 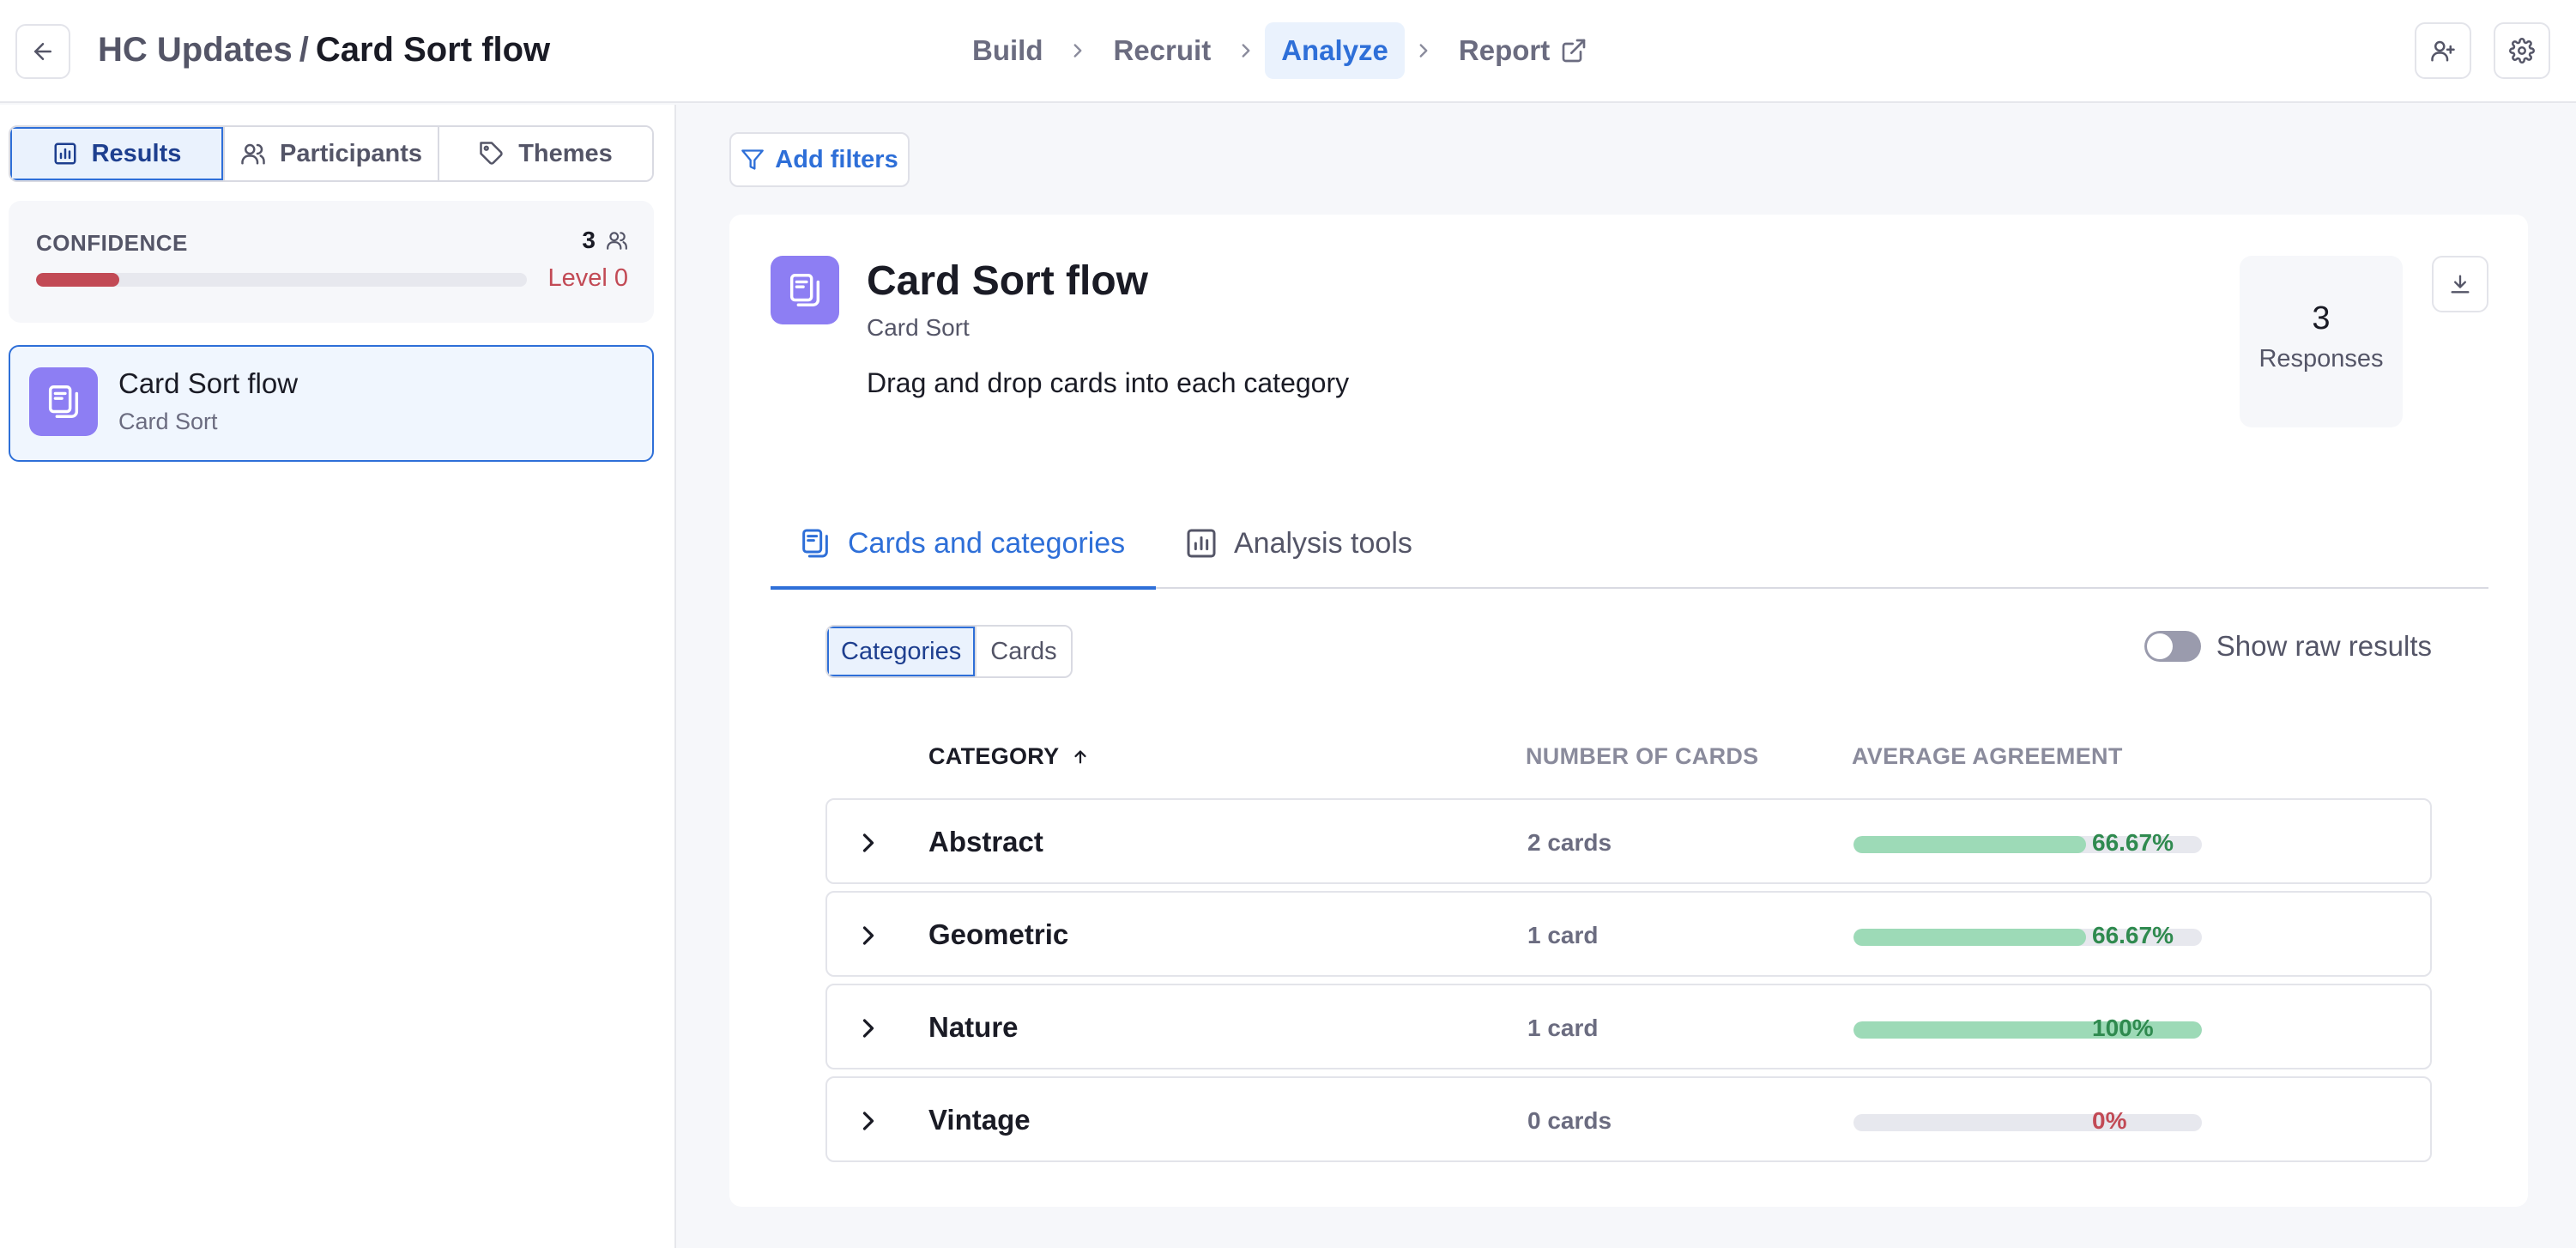 What do you see at coordinates (605, 241) in the screenshot?
I see `participant-count: 3` at bounding box center [605, 241].